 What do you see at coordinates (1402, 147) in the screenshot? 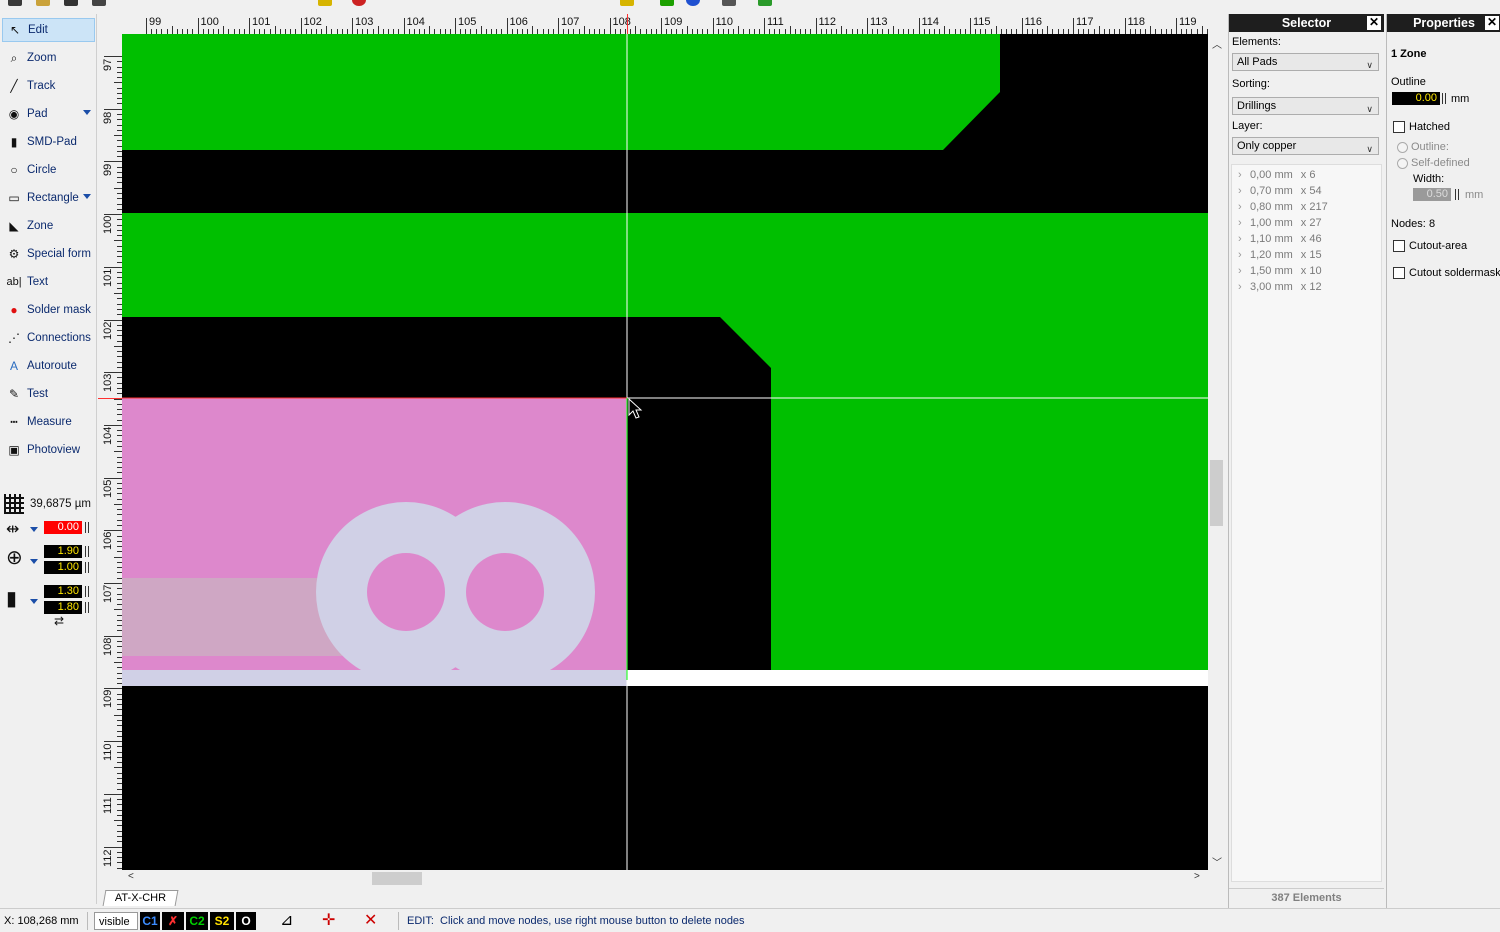
I see `outline-radio` at bounding box center [1402, 147].